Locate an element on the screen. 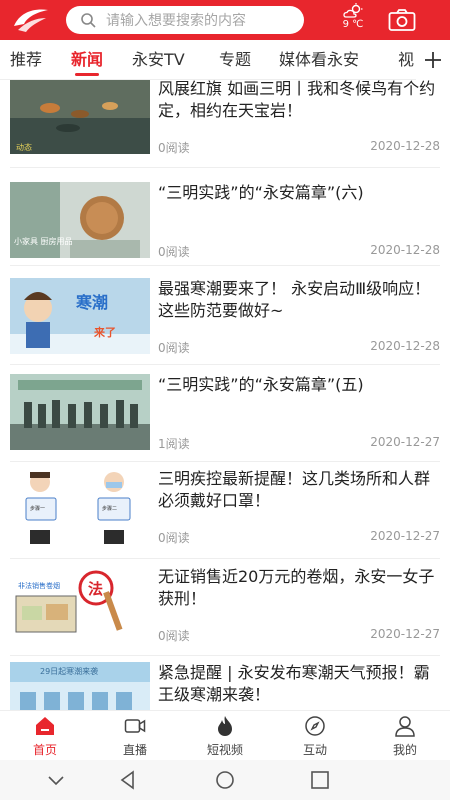 The width and height of the screenshot is (450, 800). temperature-text: 9 ℃ is located at coordinates (353, 24).